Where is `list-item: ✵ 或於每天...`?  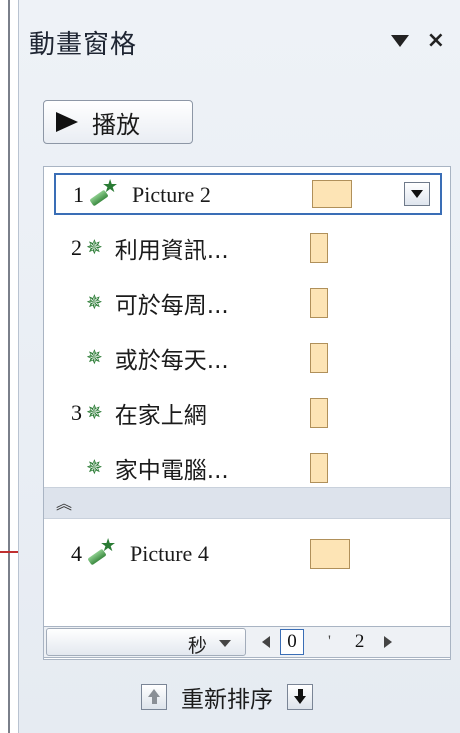
list-item: ✵ 或於每天... is located at coordinates (143, 358).